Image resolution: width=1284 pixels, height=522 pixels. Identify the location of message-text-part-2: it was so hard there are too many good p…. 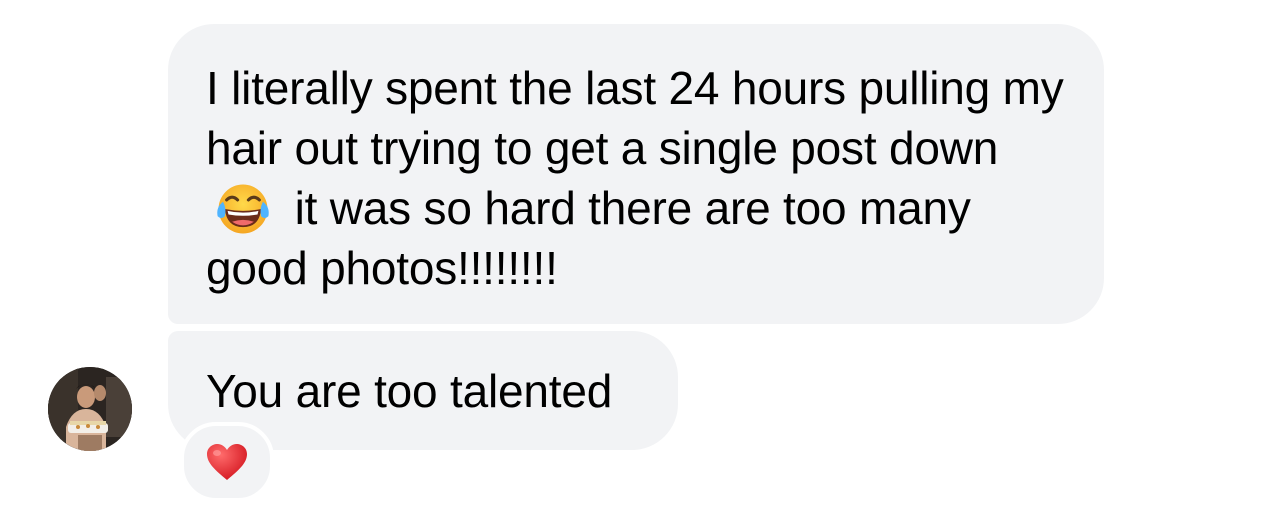
(588, 238).